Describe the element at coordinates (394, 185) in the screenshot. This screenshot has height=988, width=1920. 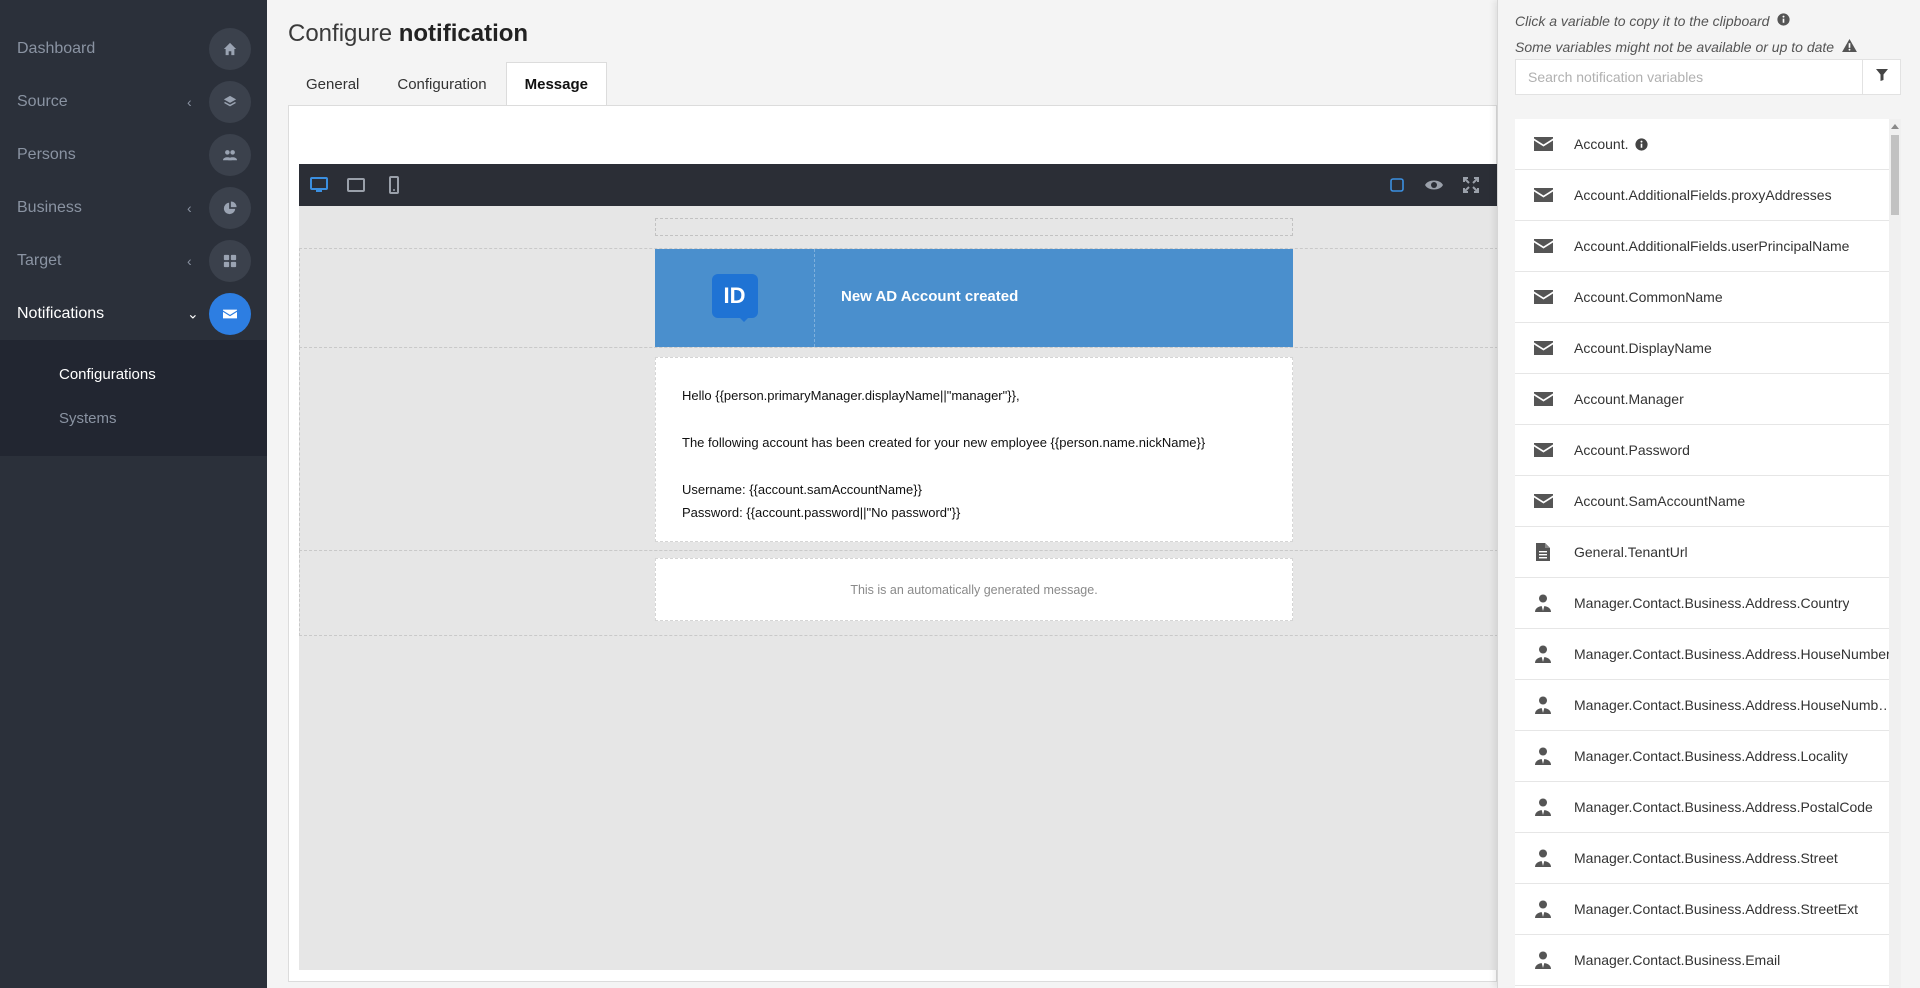
I see `mobile-view-icon` at that location.